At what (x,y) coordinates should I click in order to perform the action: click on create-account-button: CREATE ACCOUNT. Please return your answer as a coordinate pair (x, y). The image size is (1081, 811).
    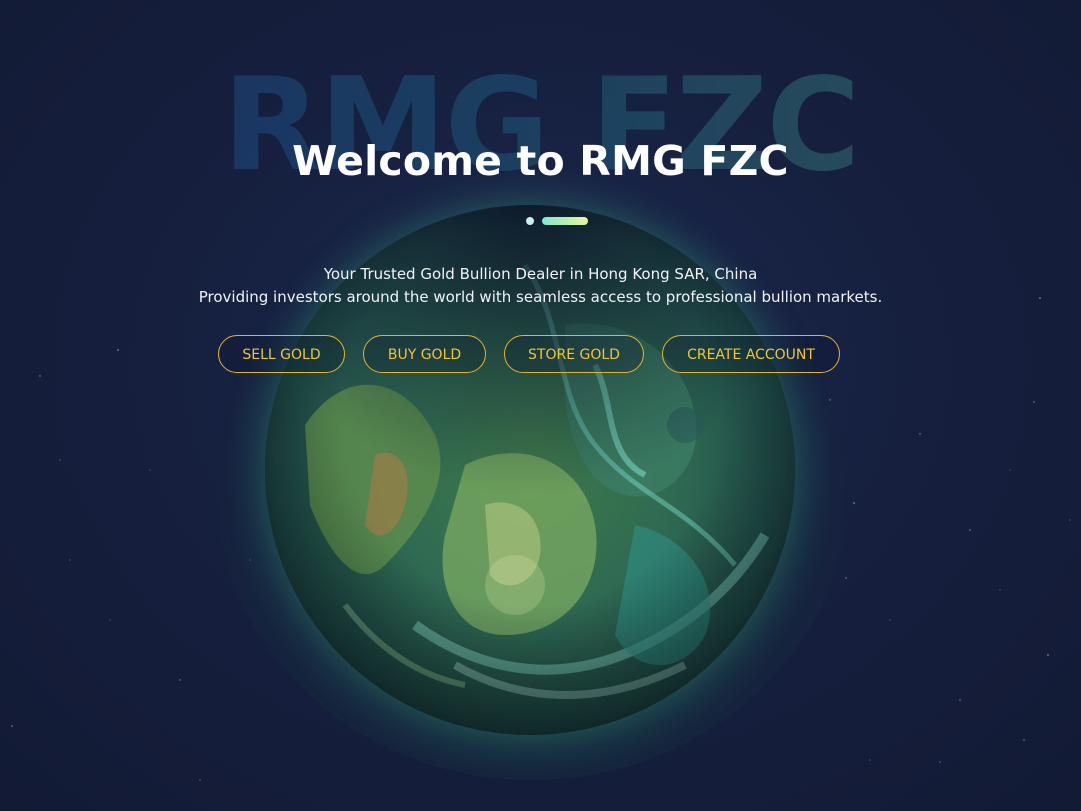
    Looking at the image, I should click on (751, 354).